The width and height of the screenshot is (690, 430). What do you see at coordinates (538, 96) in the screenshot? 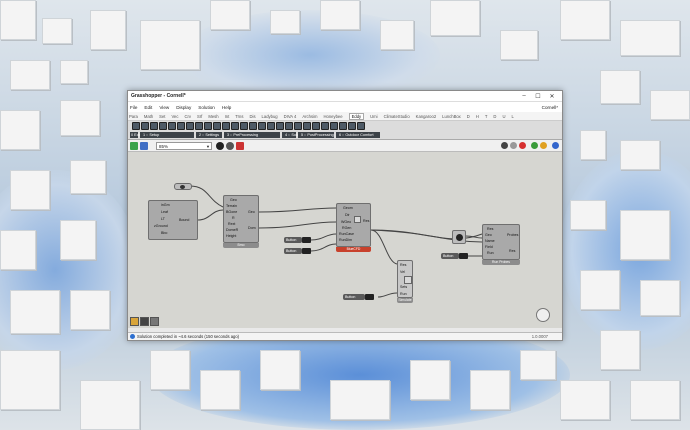
I see `maximize-button: ☐` at bounding box center [538, 96].